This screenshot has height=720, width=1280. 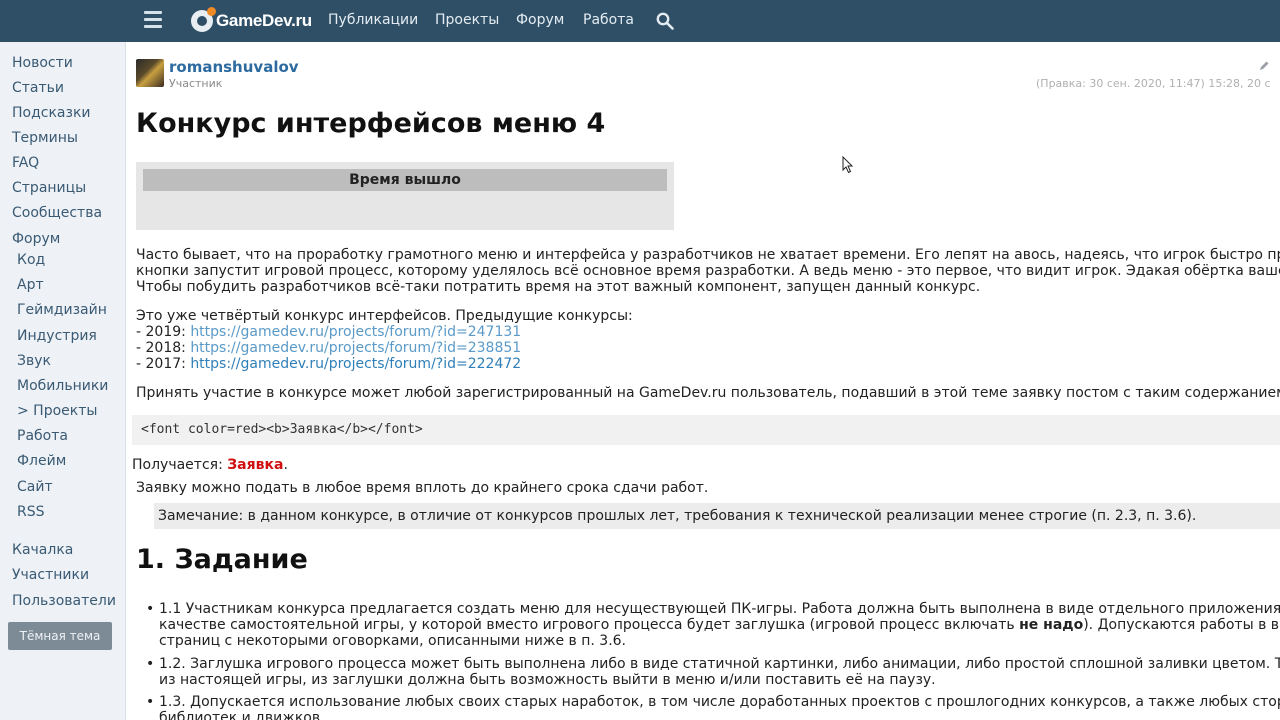 I want to click on prev-year-label: - 2019:, so click(x=163, y=332).